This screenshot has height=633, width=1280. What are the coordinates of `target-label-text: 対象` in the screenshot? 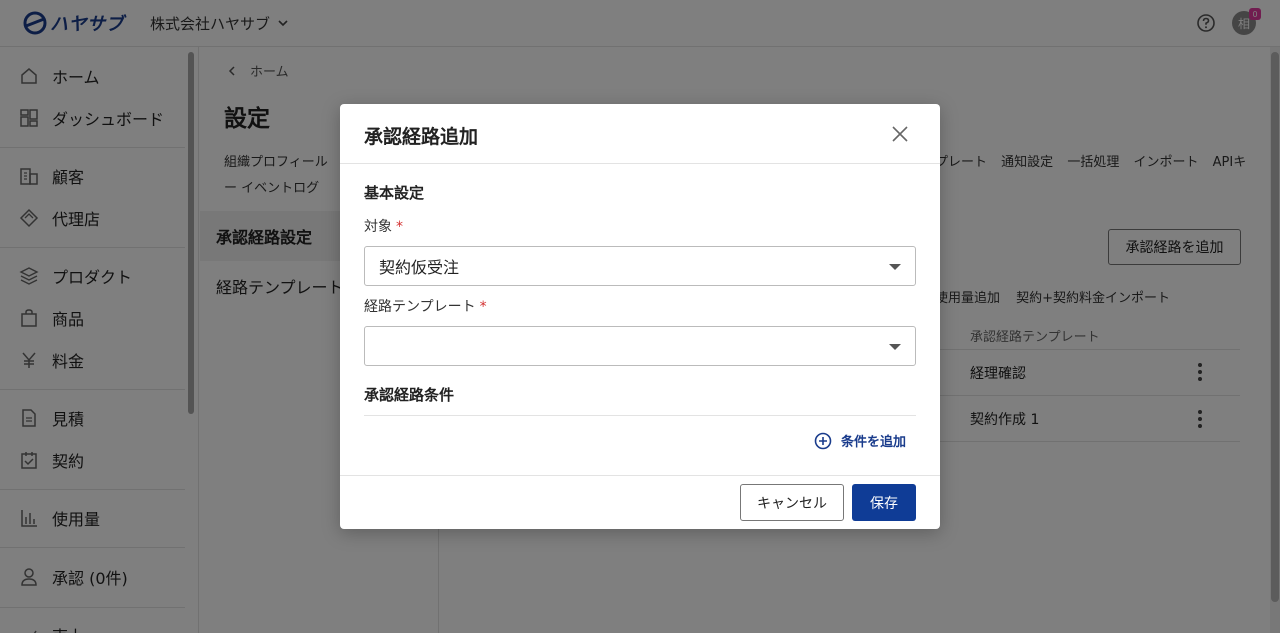 It's located at (378, 227).